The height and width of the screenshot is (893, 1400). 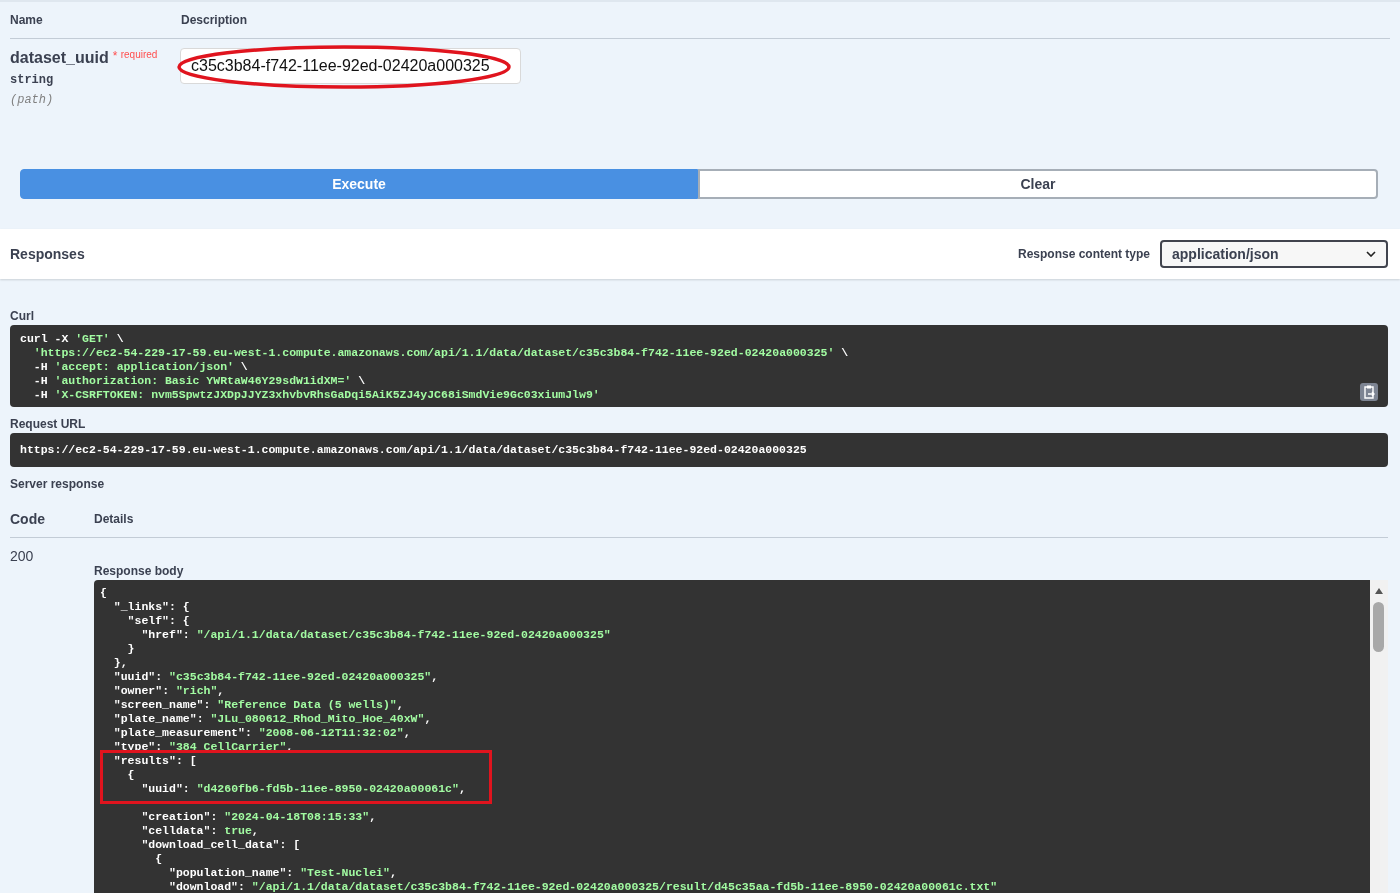 I want to click on column-header: Description, so click(x=214, y=20).